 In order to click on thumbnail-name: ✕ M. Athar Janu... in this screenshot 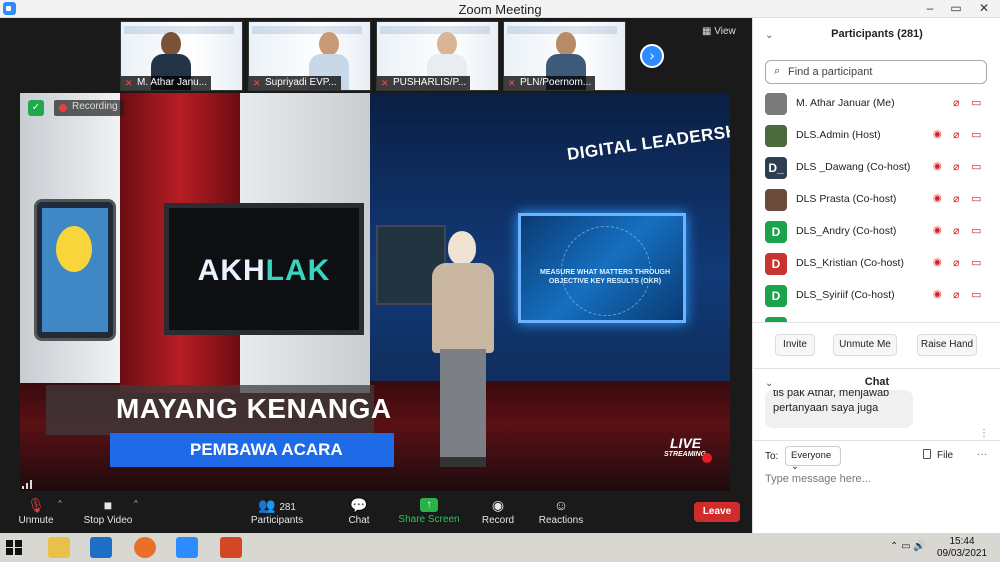, I will do `click(166, 83)`.